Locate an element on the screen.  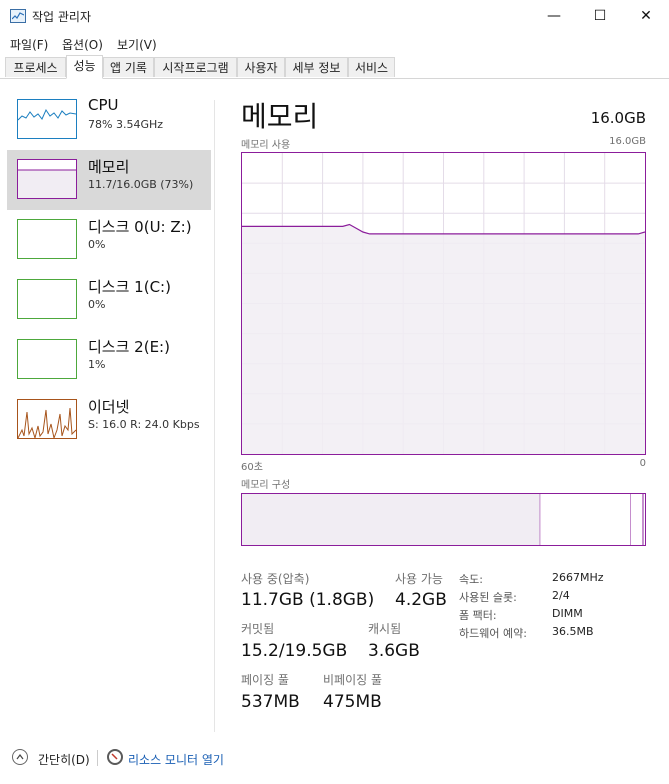
minimize-button: — is located at coordinates (554, 16).